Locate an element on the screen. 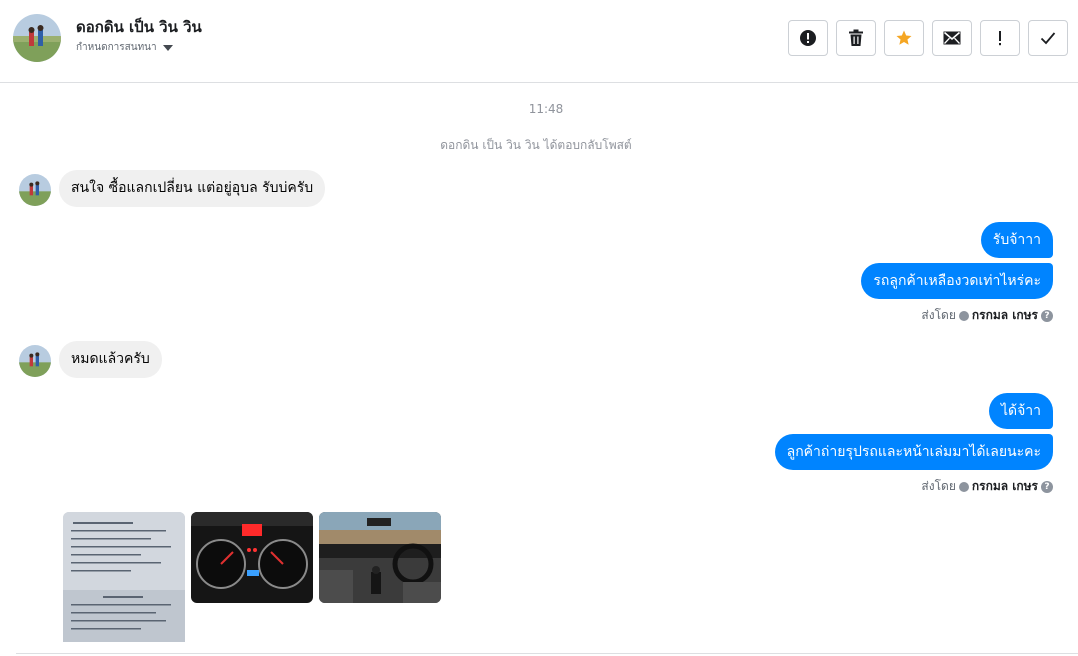 The width and height of the screenshot is (1078, 656). delete-button is located at coordinates (856, 38).